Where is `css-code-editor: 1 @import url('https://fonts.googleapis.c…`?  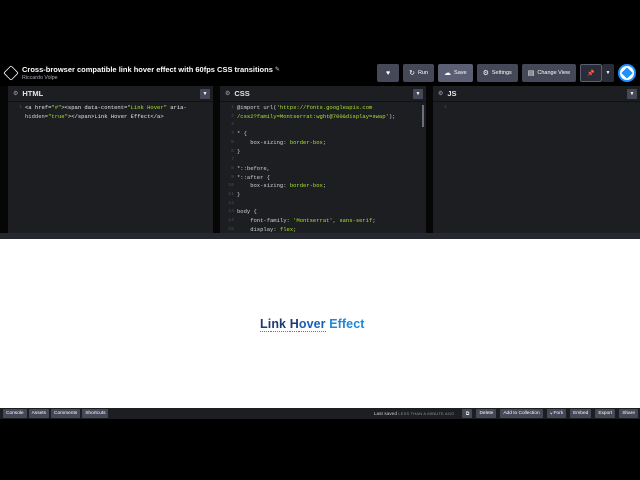 css-code-editor: 1 @import url('https://fonts.googleapis.c… is located at coordinates (323, 168).